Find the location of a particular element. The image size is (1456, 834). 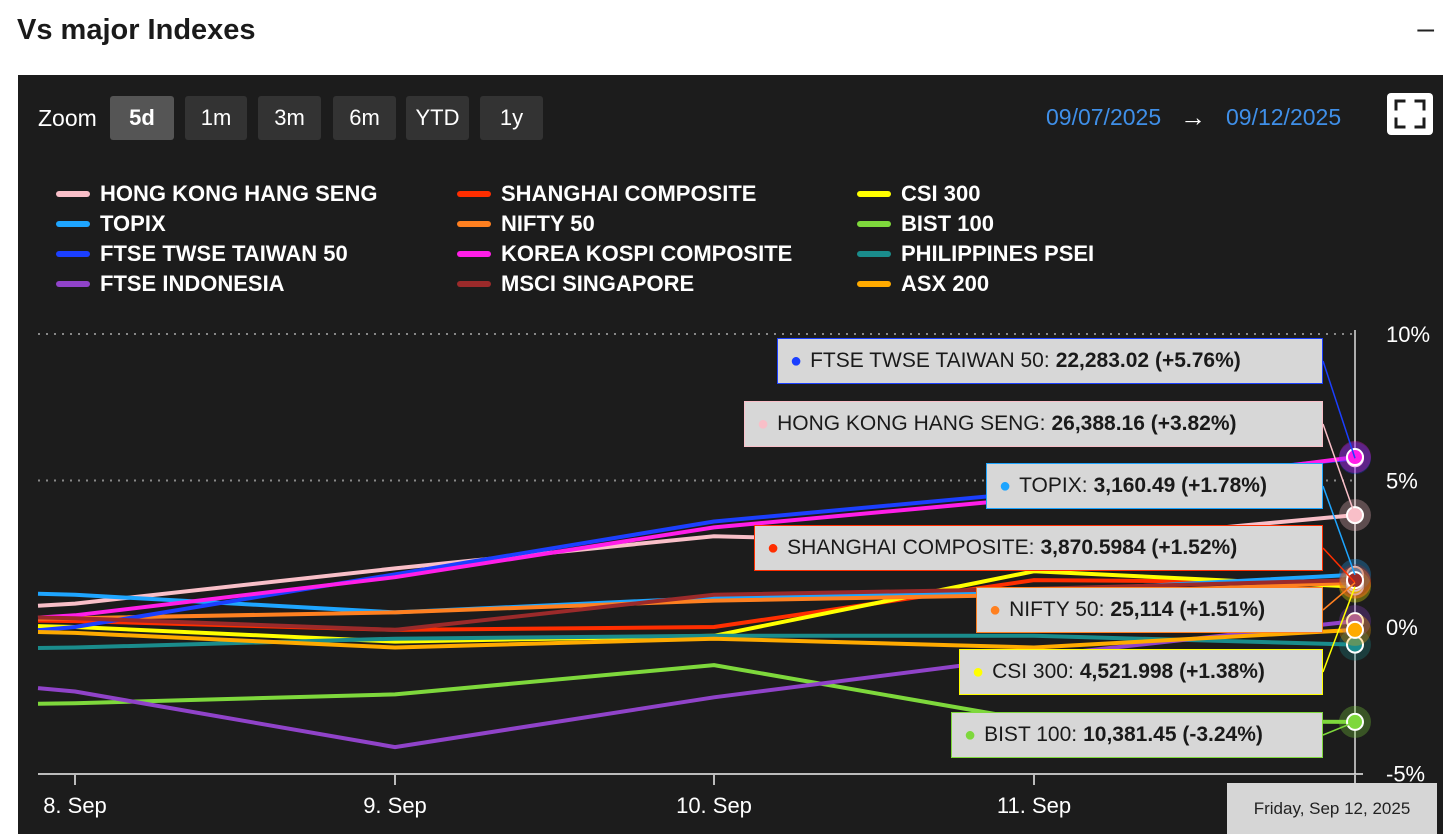

x-tick-label: 10. Sep is located at coordinates (714, 805).